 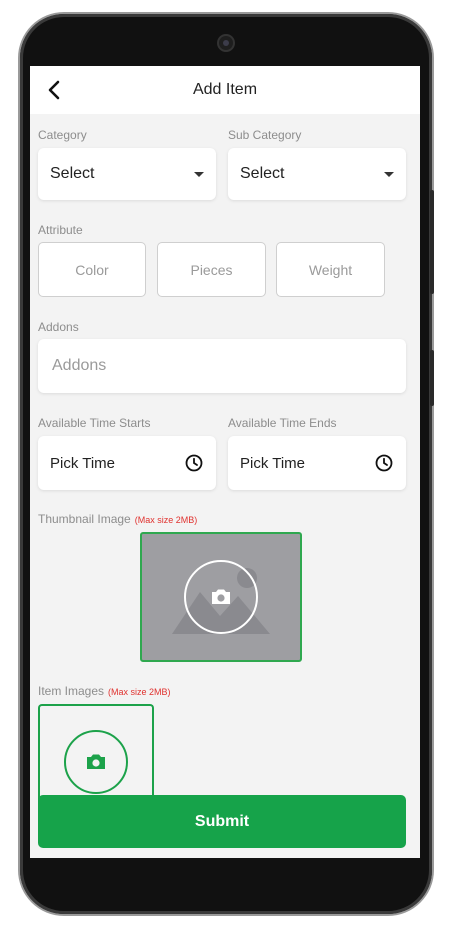 What do you see at coordinates (127, 174) in the screenshot?
I see `category-dropdown: Select` at bounding box center [127, 174].